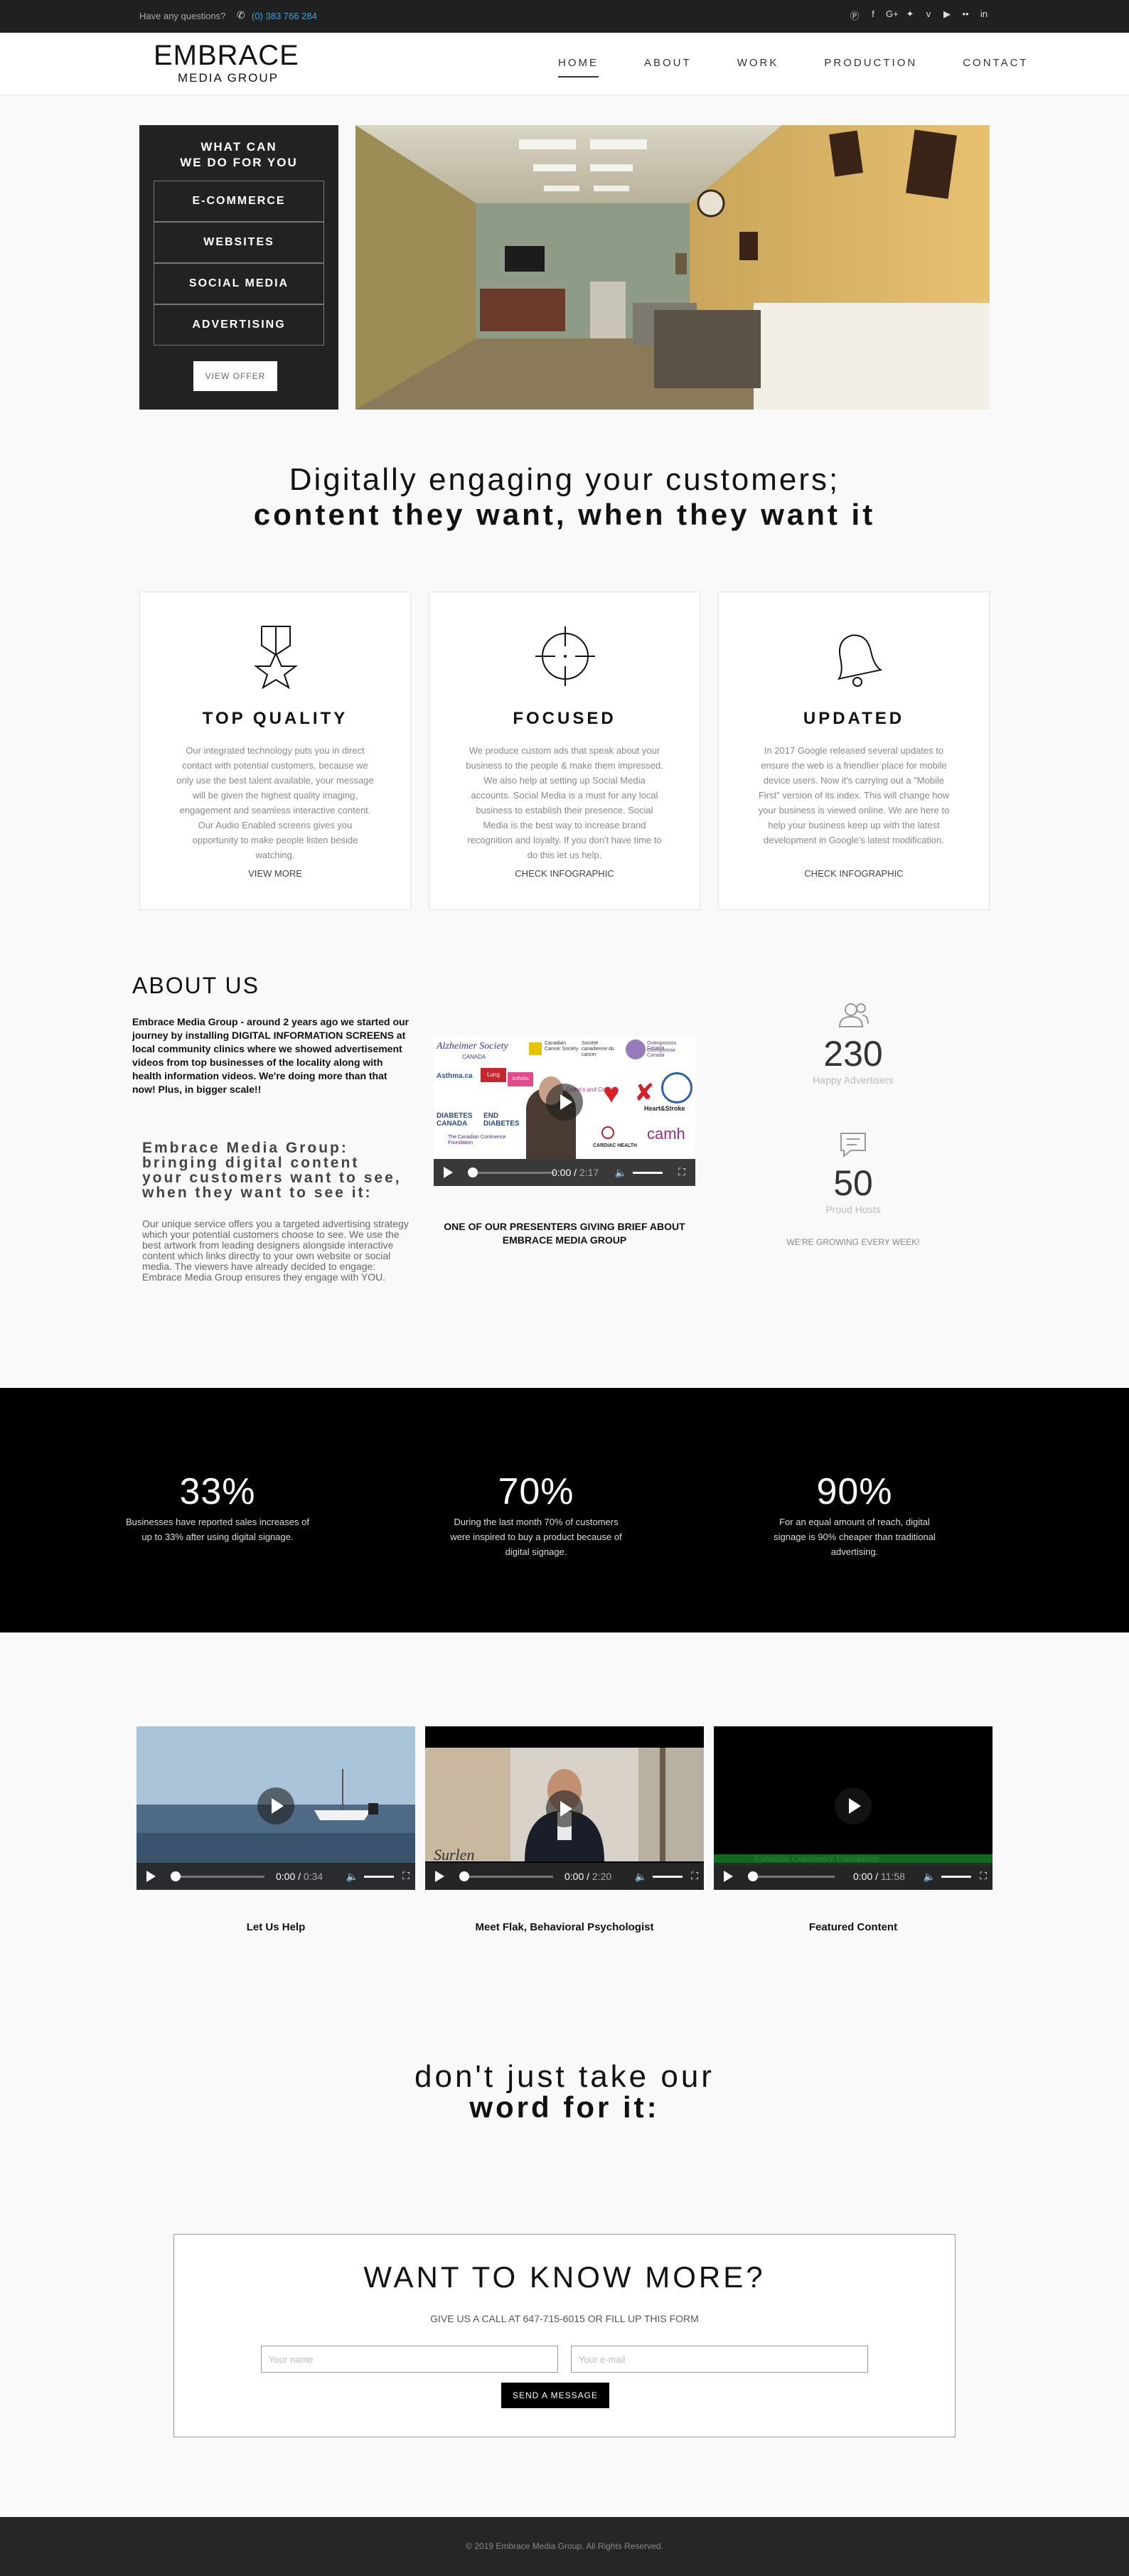 This screenshot has height=2576, width=1129. What do you see at coordinates (879, 1876) in the screenshot?
I see `time-display: 0:00 / 11:58` at bounding box center [879, 1876].